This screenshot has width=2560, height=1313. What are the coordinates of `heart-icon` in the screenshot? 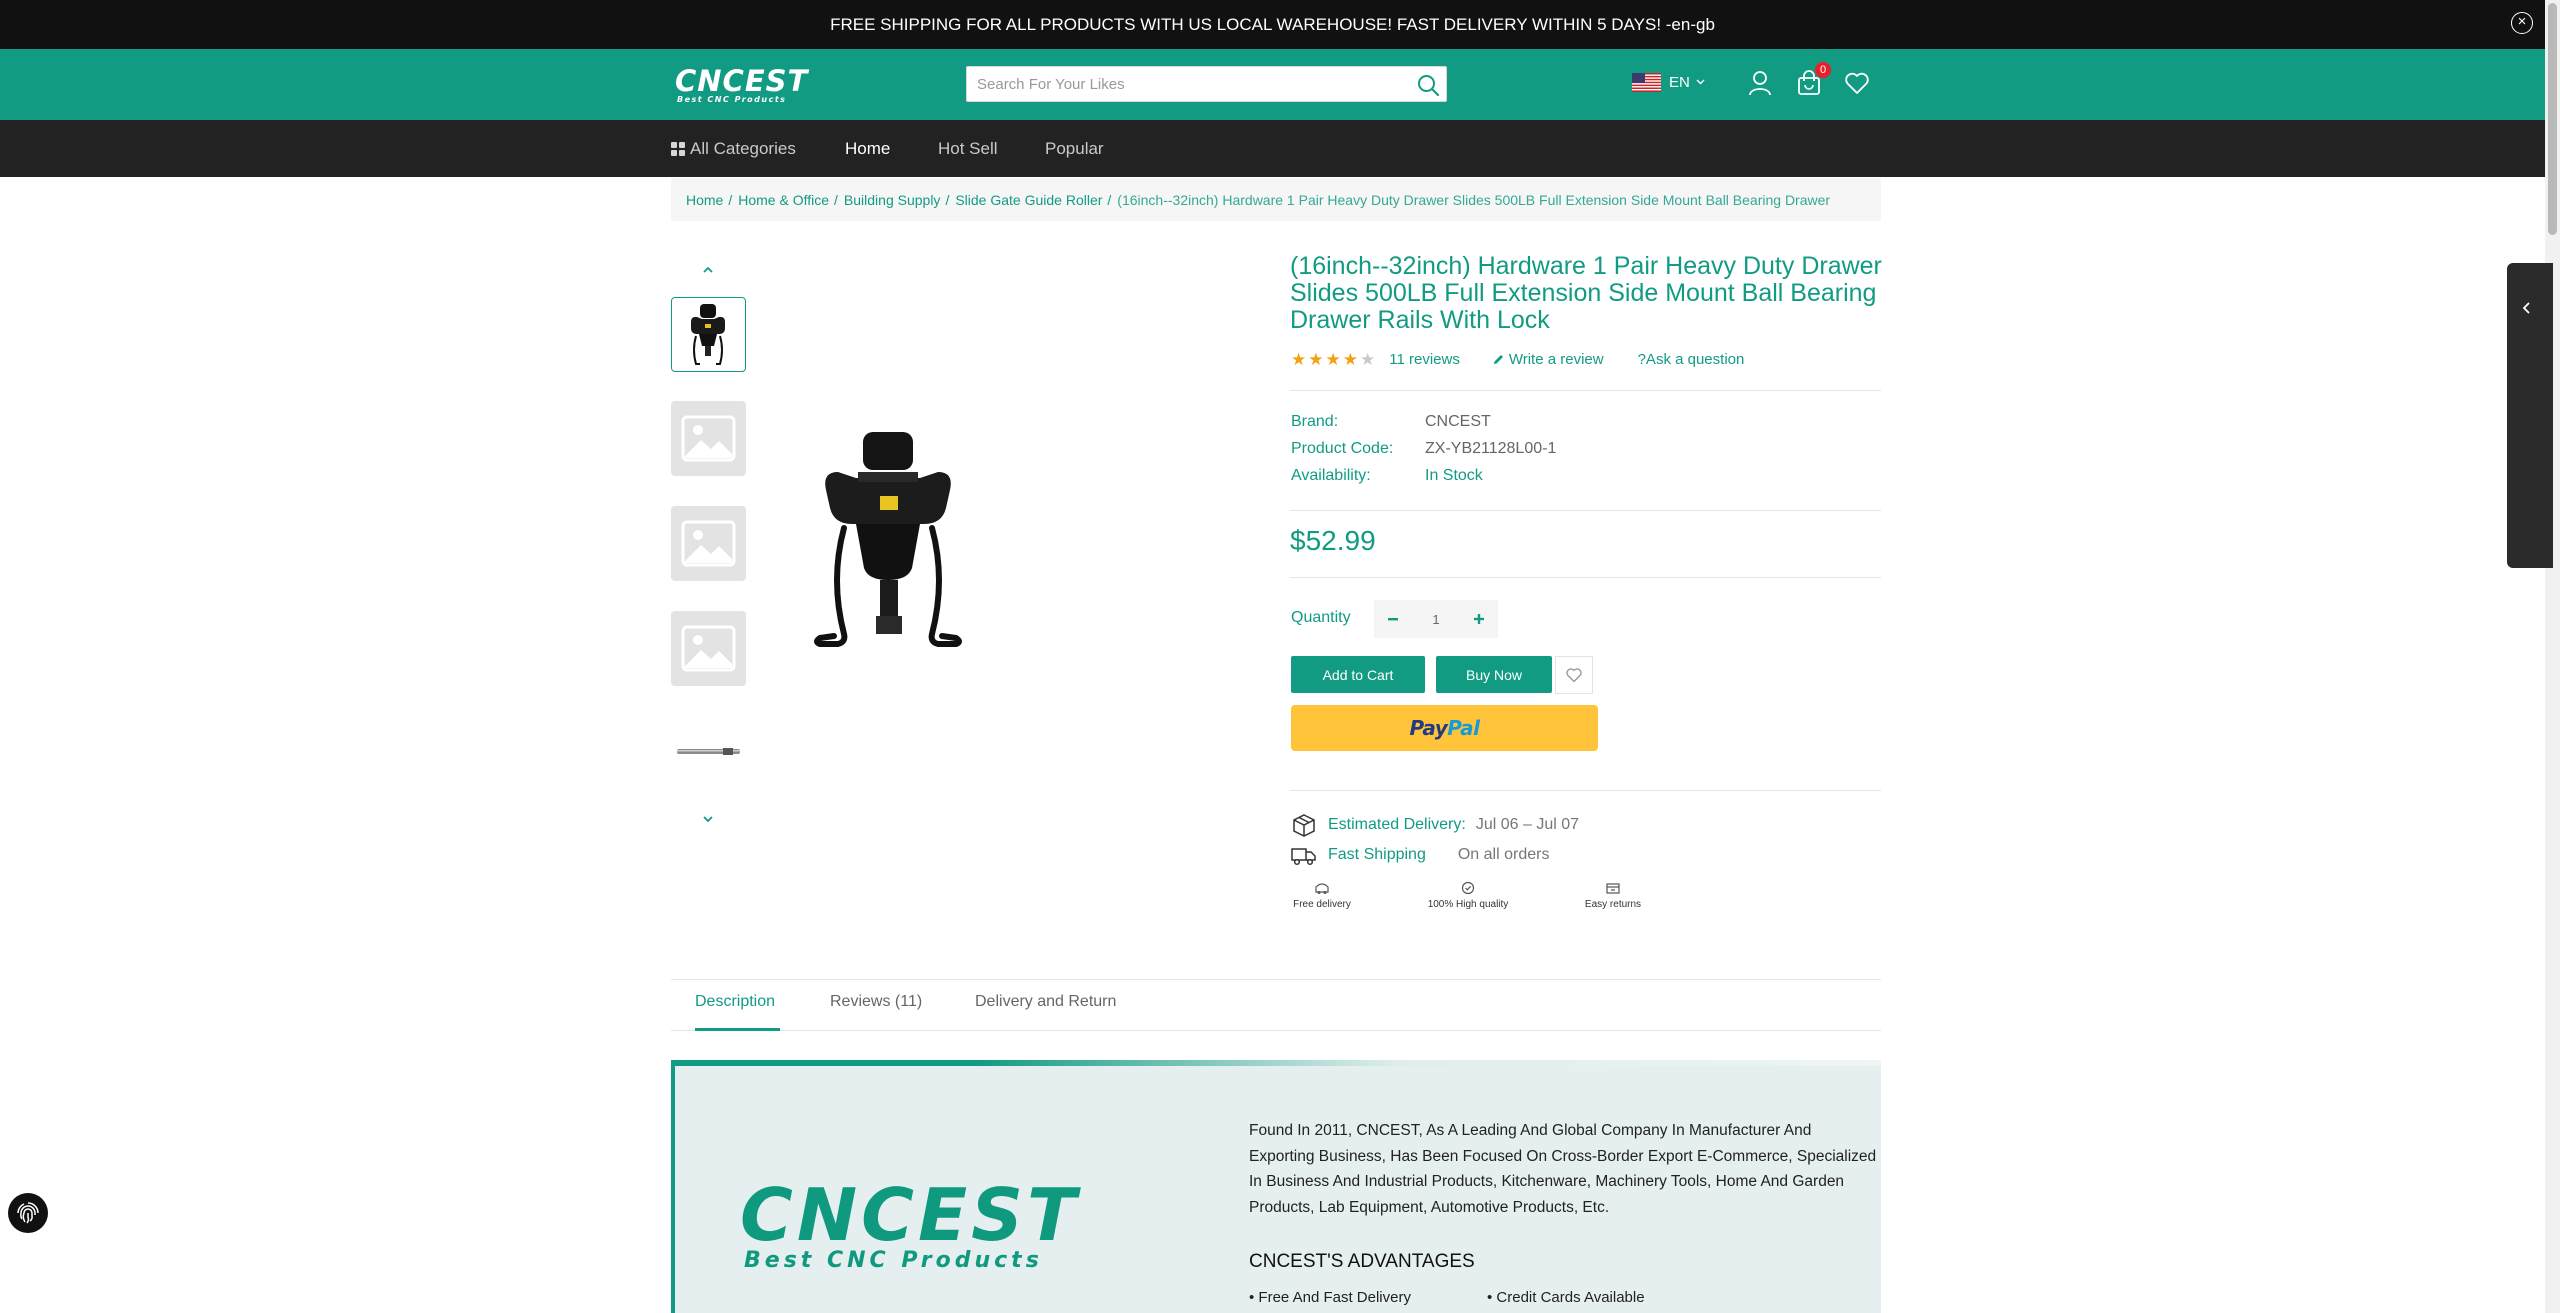 It's located at (1574, 675).